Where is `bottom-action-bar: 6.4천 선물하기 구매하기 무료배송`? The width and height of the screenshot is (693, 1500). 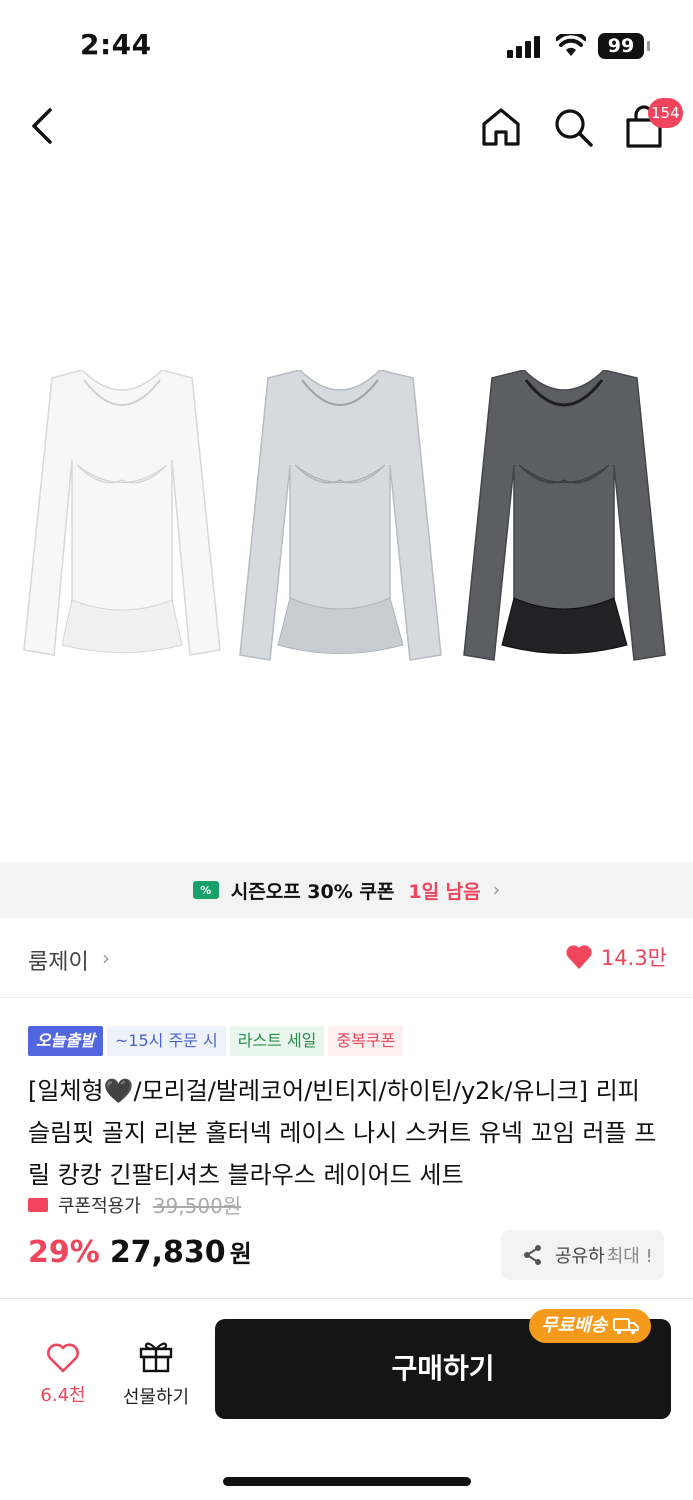
bottom-action-bar: 6.4천 선물하기 구매하기 무료배송 is located at coordinates (346, 1399).